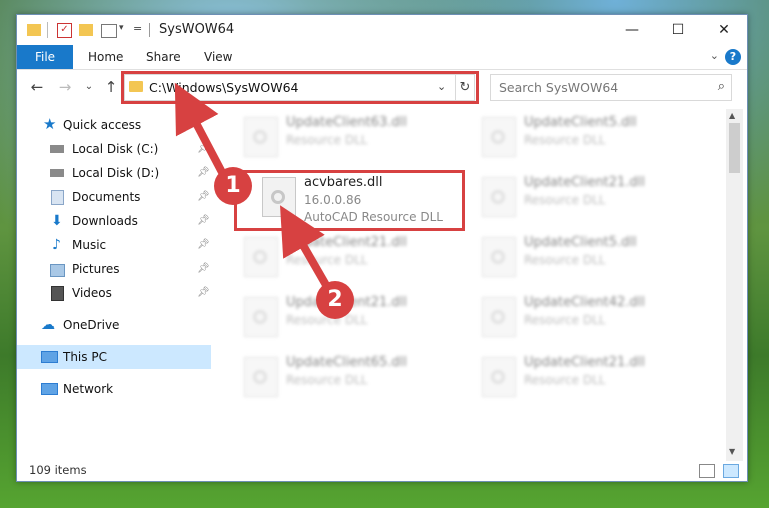  What do you see at coordinates (734, 285) in the screenshot?
I see `vertical-scrollbar: ▲ ▼` at bounding box center [734, 285].